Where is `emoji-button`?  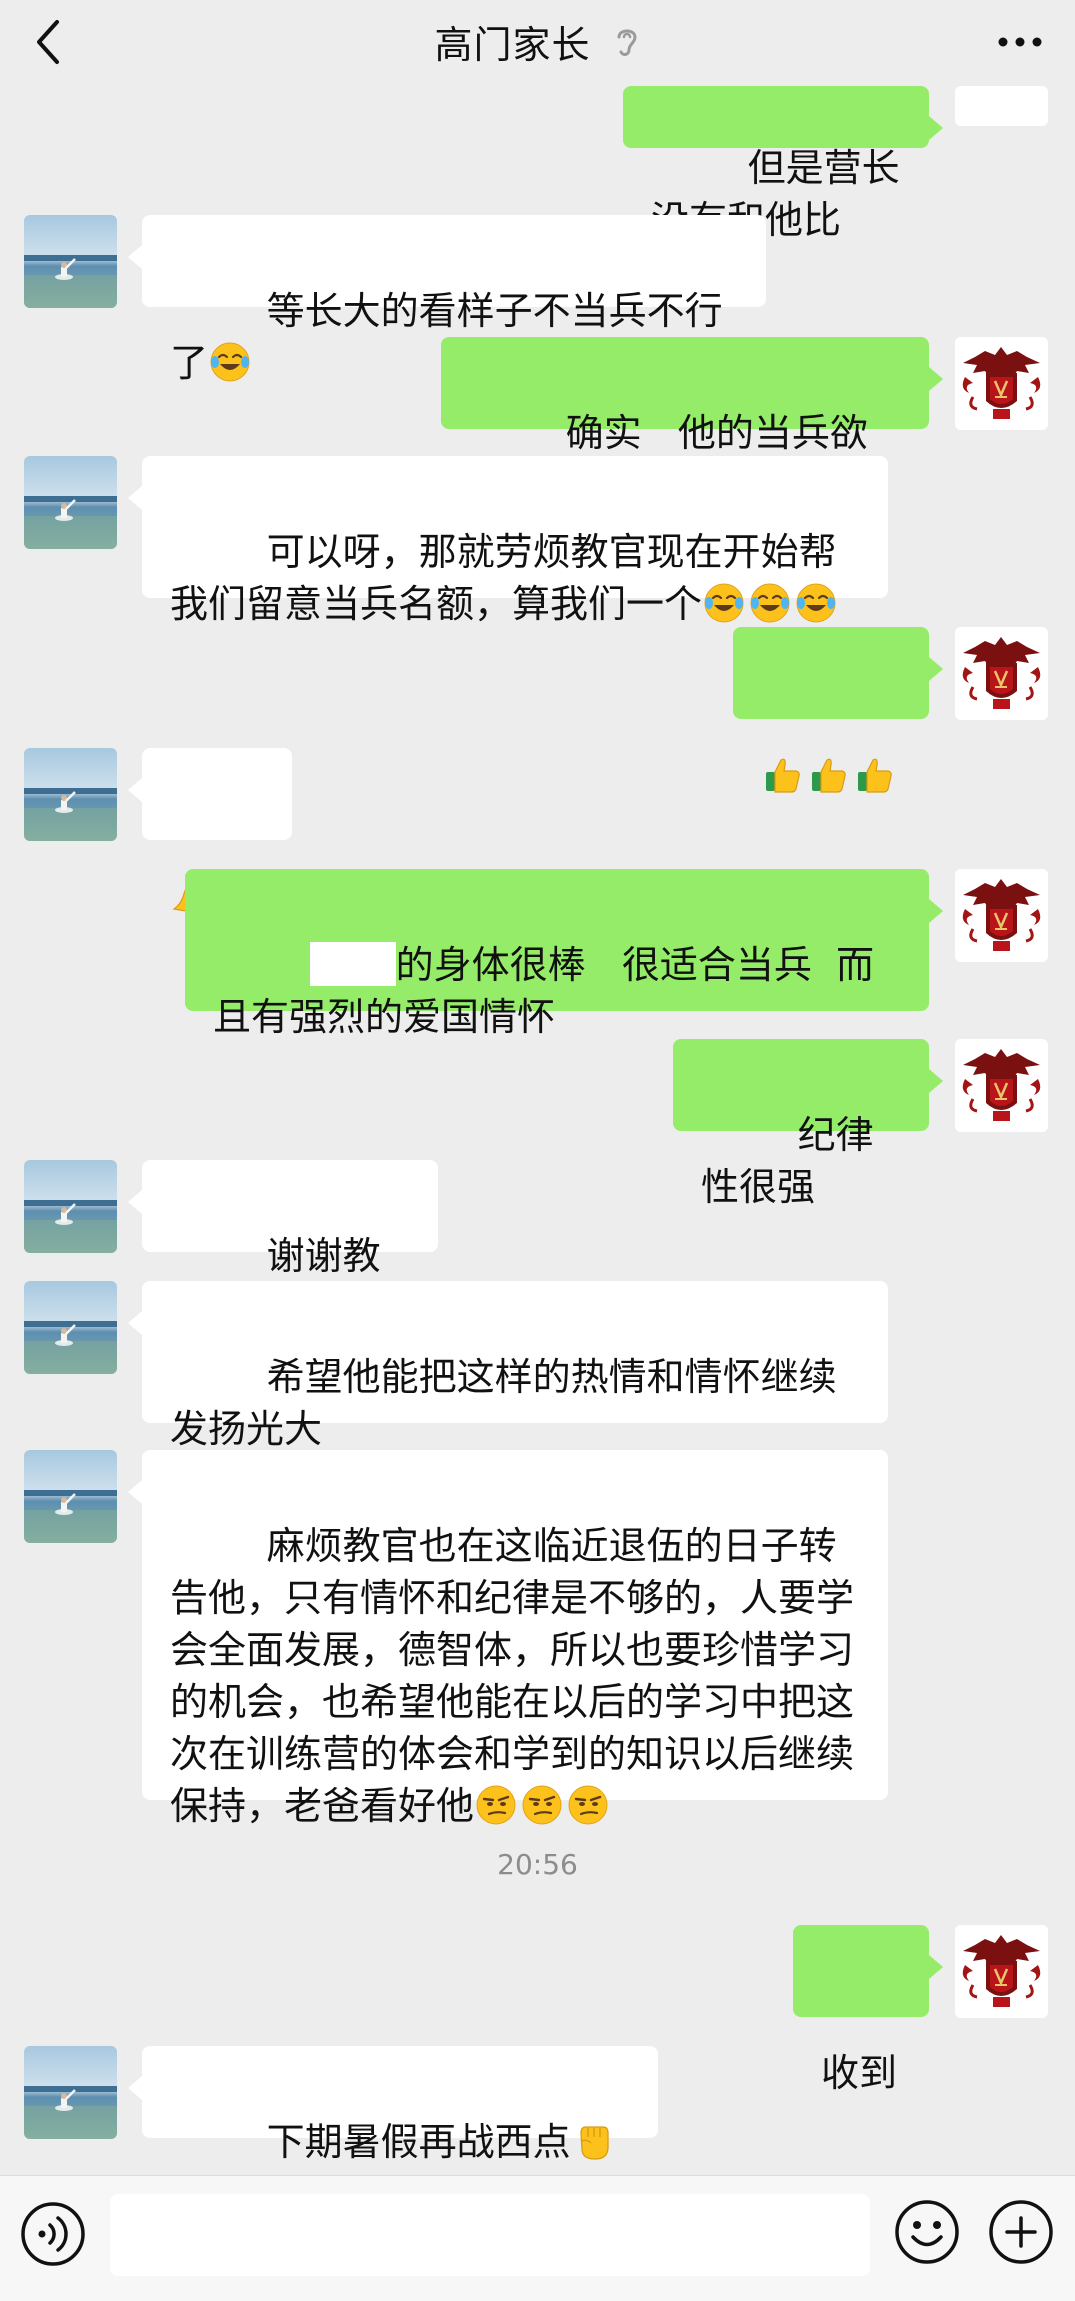
emoji-button is located at coordinates (927, 2232).